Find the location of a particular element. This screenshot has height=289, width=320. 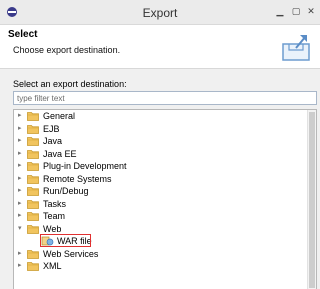

page-description: Choose export destination. is located at coordinates (67, 50).